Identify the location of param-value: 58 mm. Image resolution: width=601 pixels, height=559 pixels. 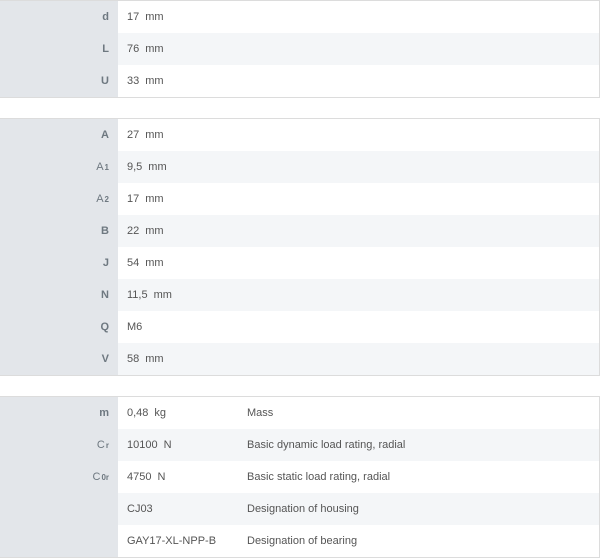
(145, 359).